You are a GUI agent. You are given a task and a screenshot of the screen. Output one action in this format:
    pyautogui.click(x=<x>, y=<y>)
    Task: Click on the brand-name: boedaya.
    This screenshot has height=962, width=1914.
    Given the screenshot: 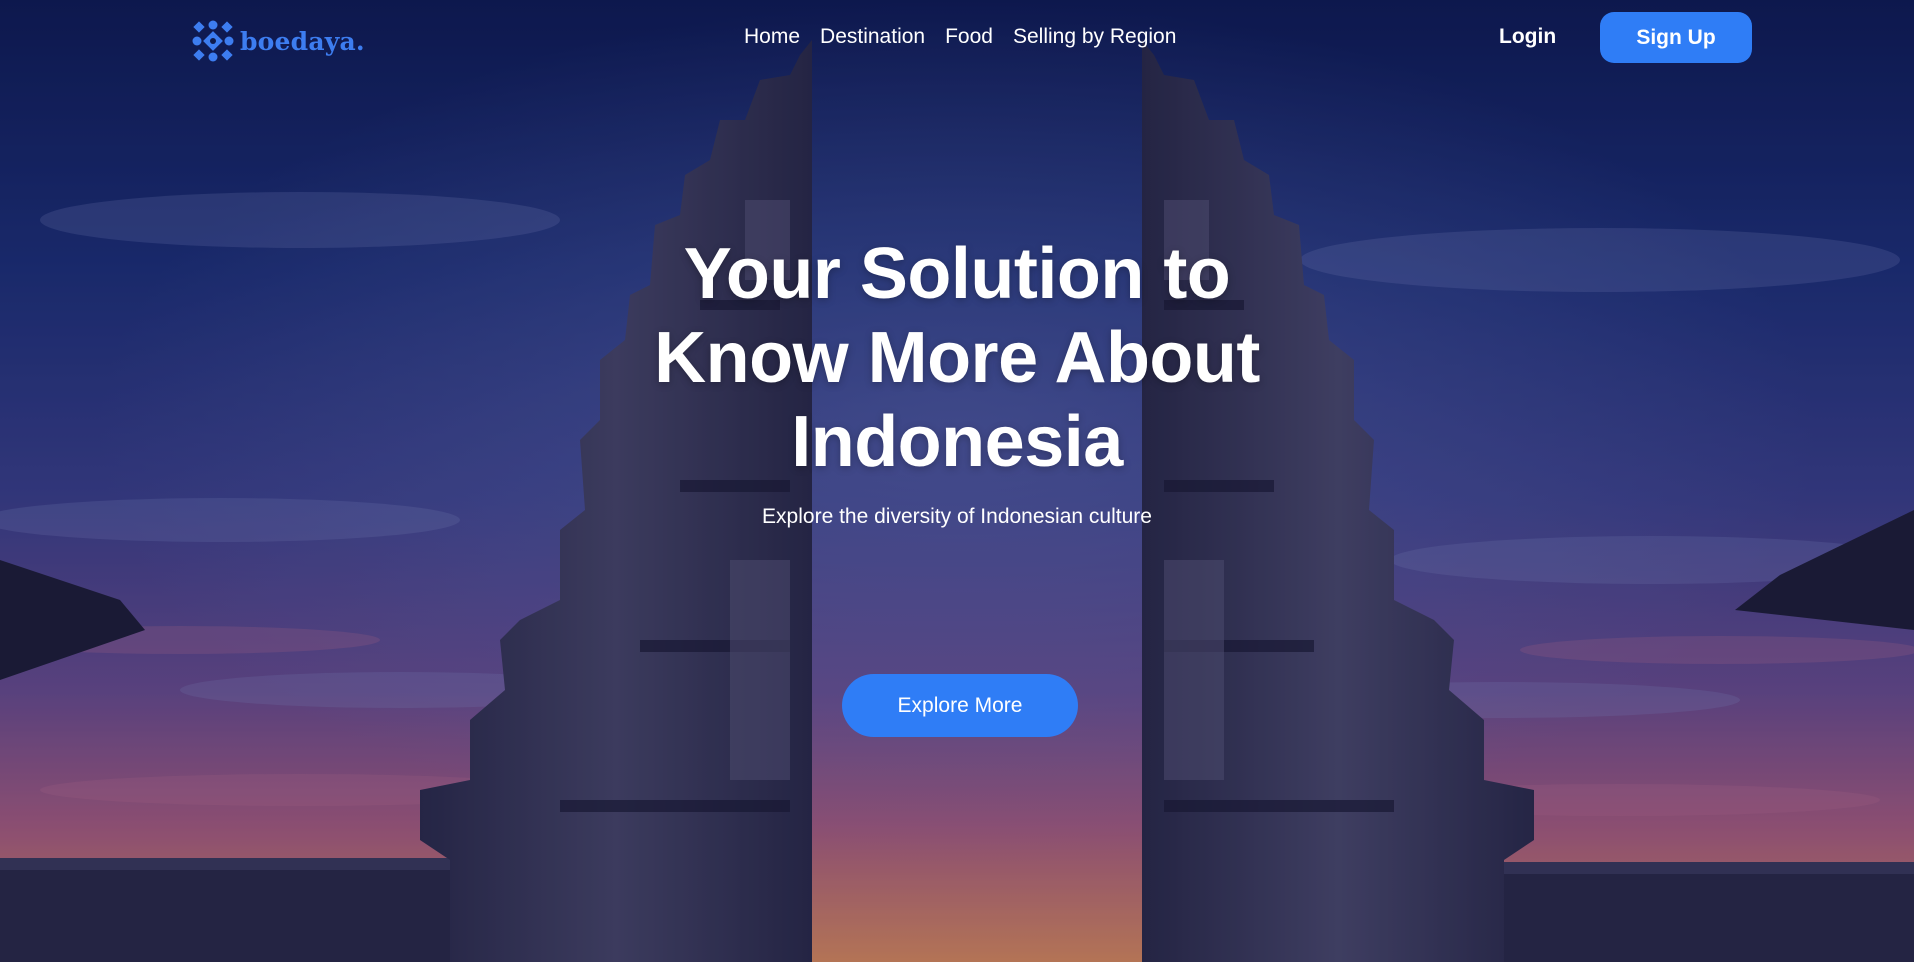 What is the action you would take?
    pyautogui.click(x=302, y=41)
    